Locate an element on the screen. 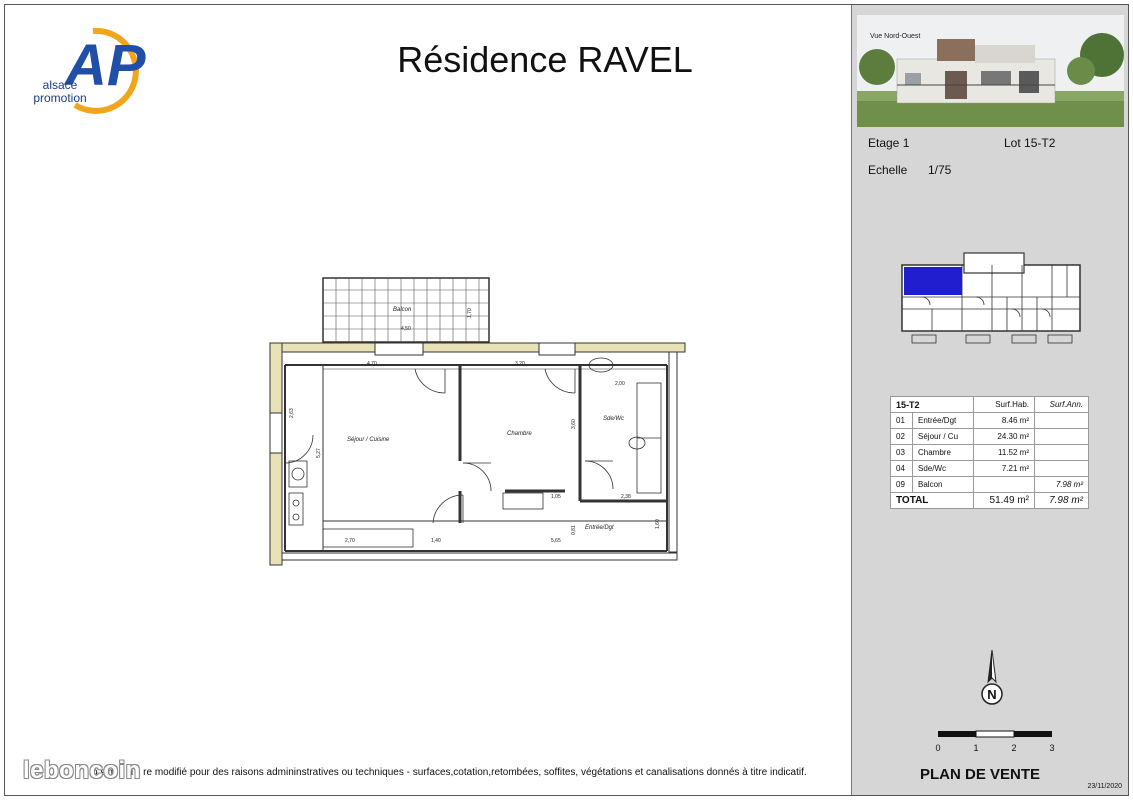 The width and height of the screenshot is (1133, 800). row-code: 09 is located at coordinates (901, 484).